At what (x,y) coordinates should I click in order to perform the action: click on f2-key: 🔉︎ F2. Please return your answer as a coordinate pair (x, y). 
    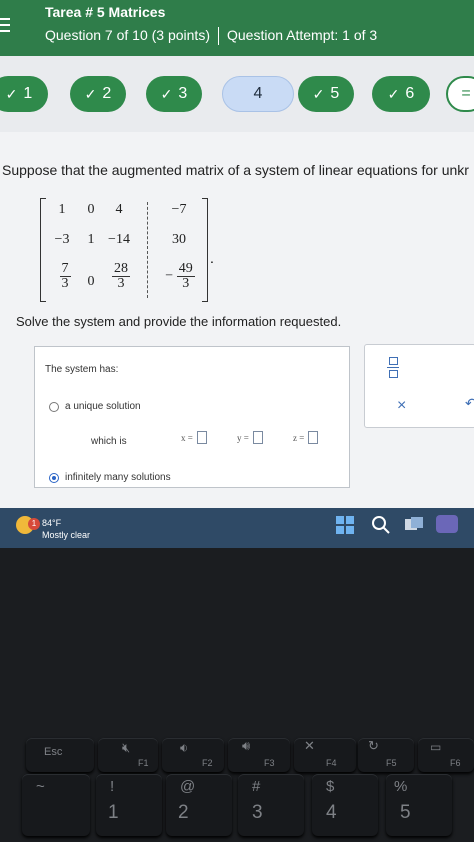
    Looking at the image, I should click on (193, 755).